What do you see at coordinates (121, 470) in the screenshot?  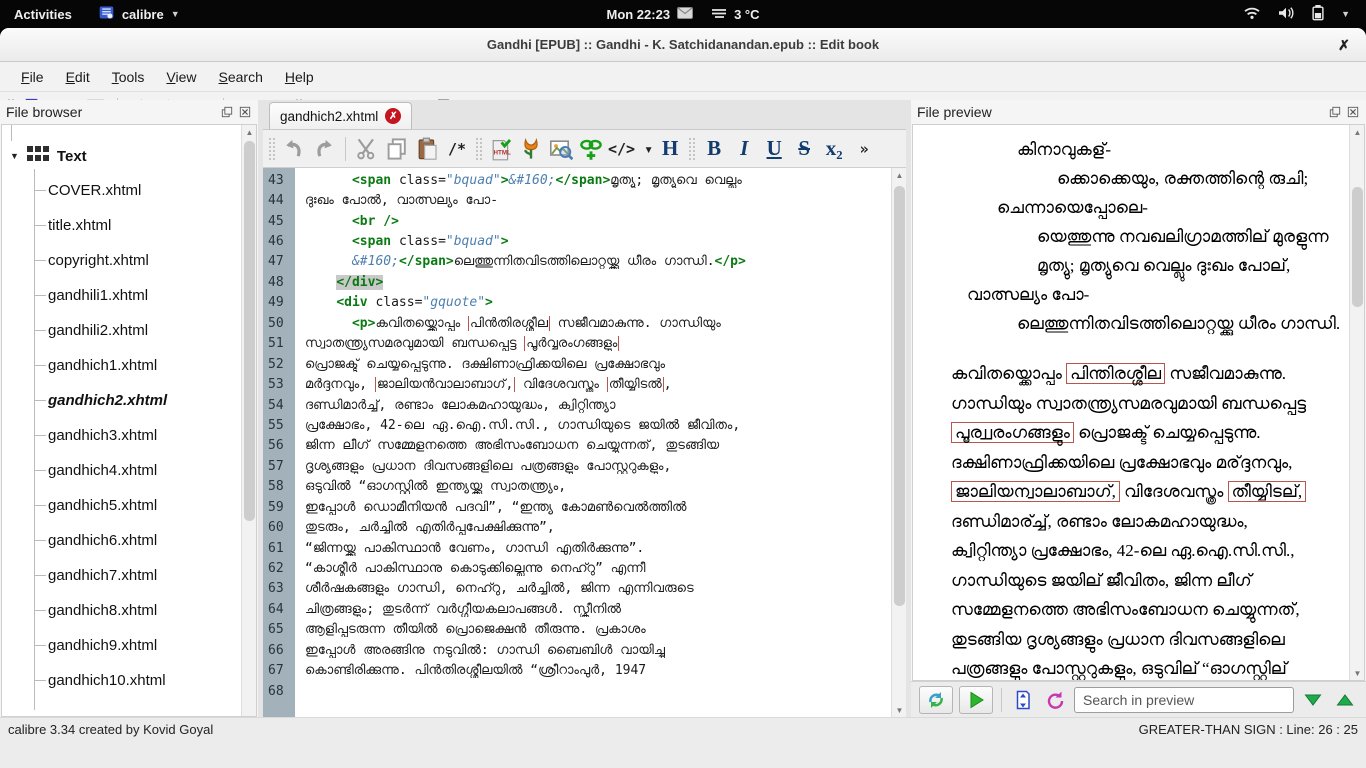 I see `file-item-gandhich4: gandhich4.xhtml` at bounding box center [121, 470].